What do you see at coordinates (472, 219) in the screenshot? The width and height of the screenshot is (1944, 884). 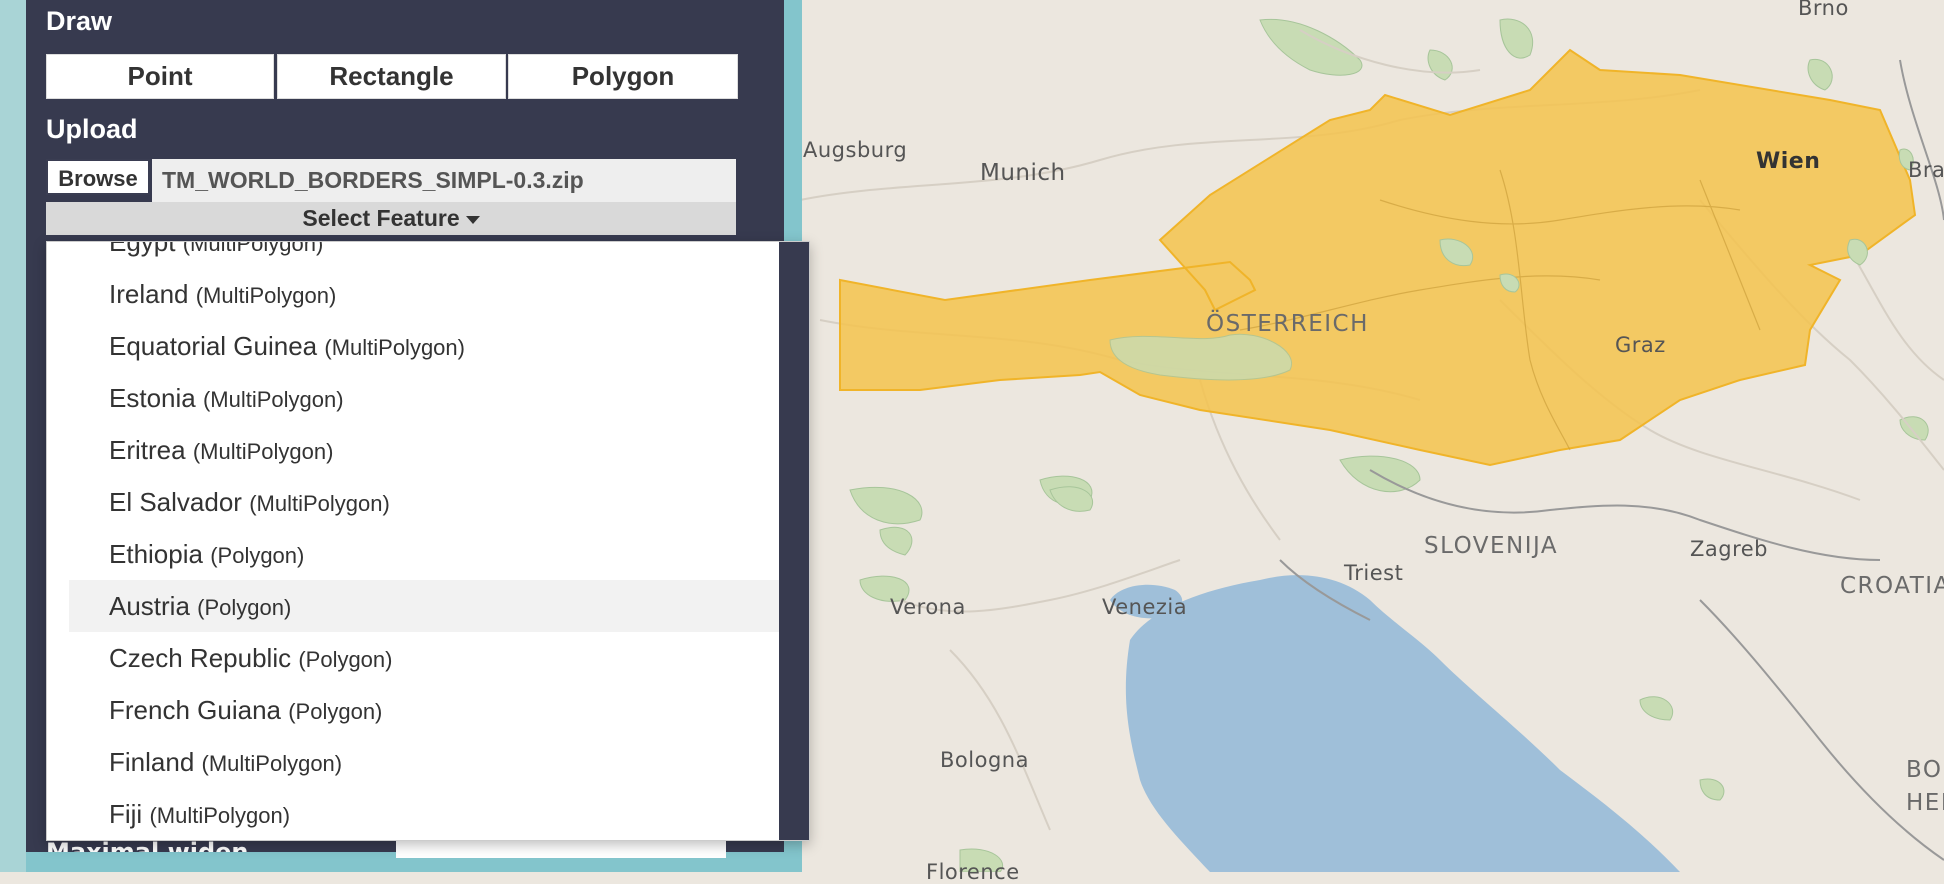 I see `caret-down-icon` at bounding box center [472, 219].